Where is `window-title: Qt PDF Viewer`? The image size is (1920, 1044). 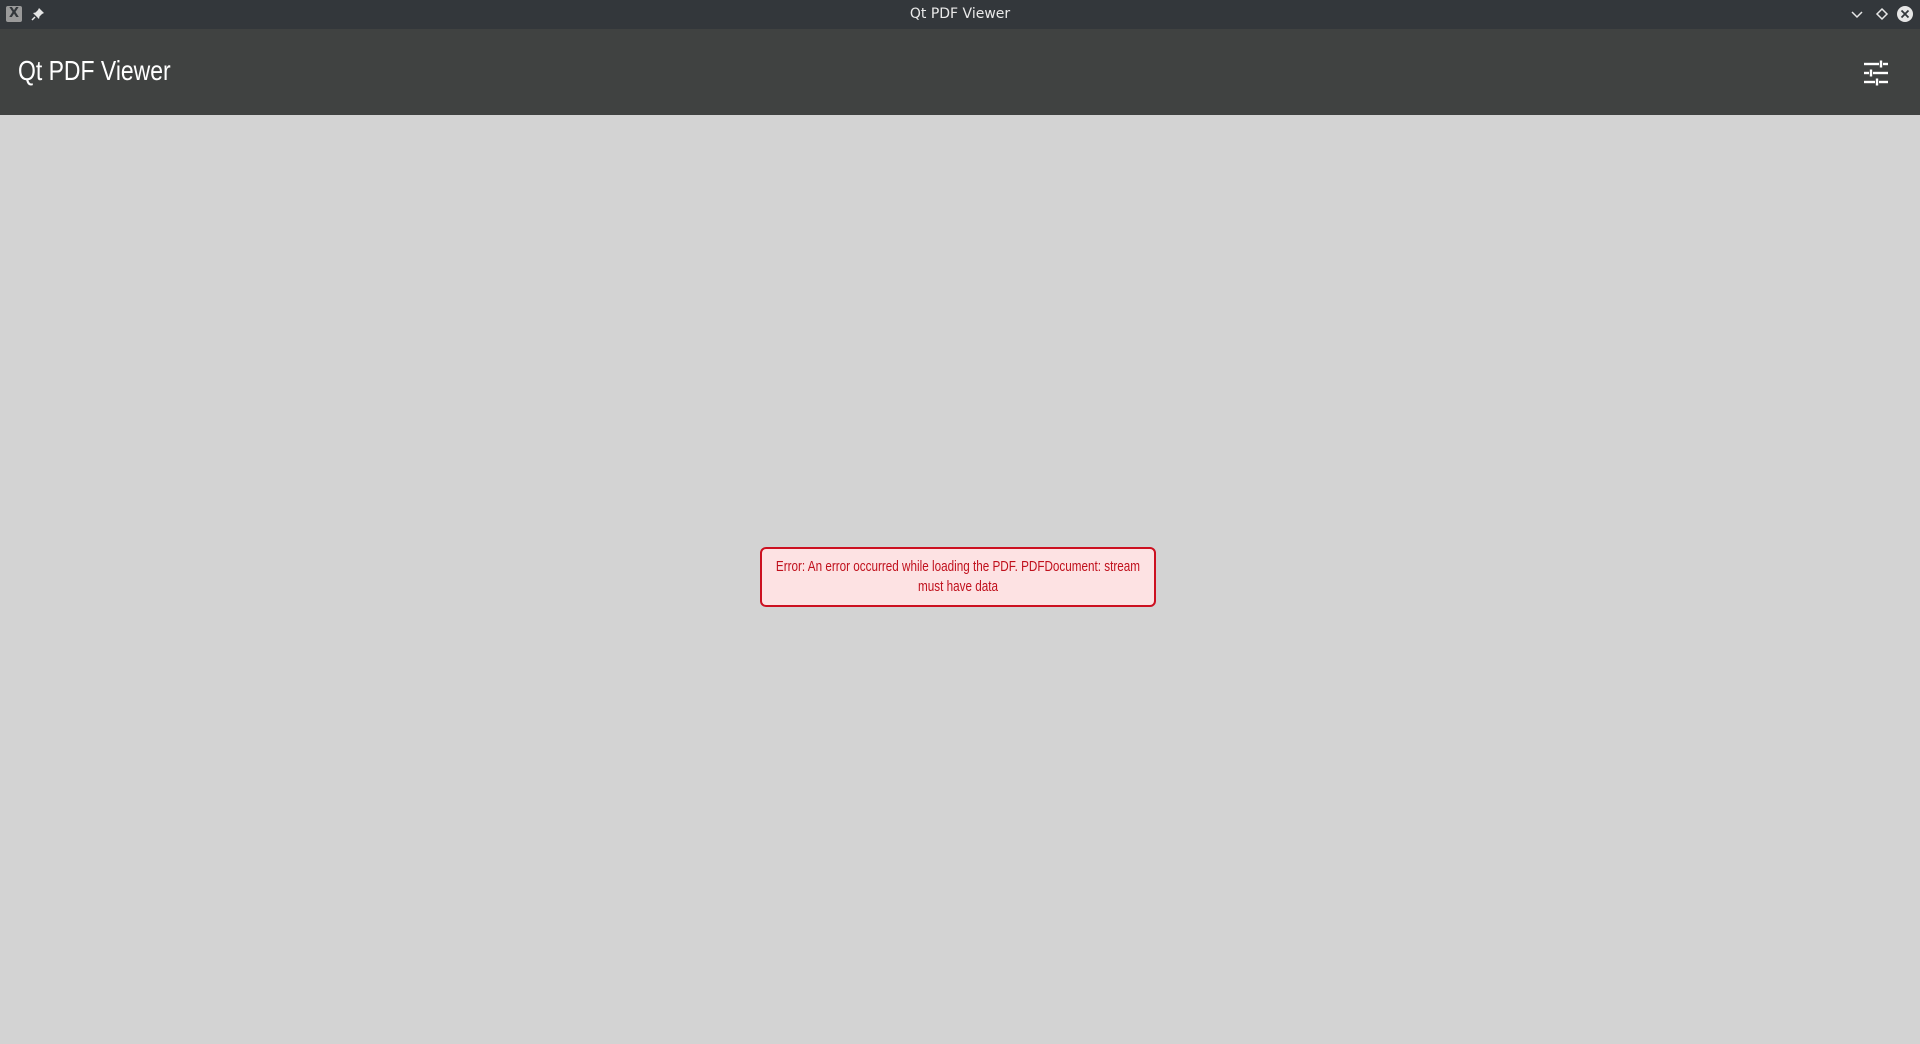
window-title: Qt PDF Viewer is located at coordinates (960, 14).